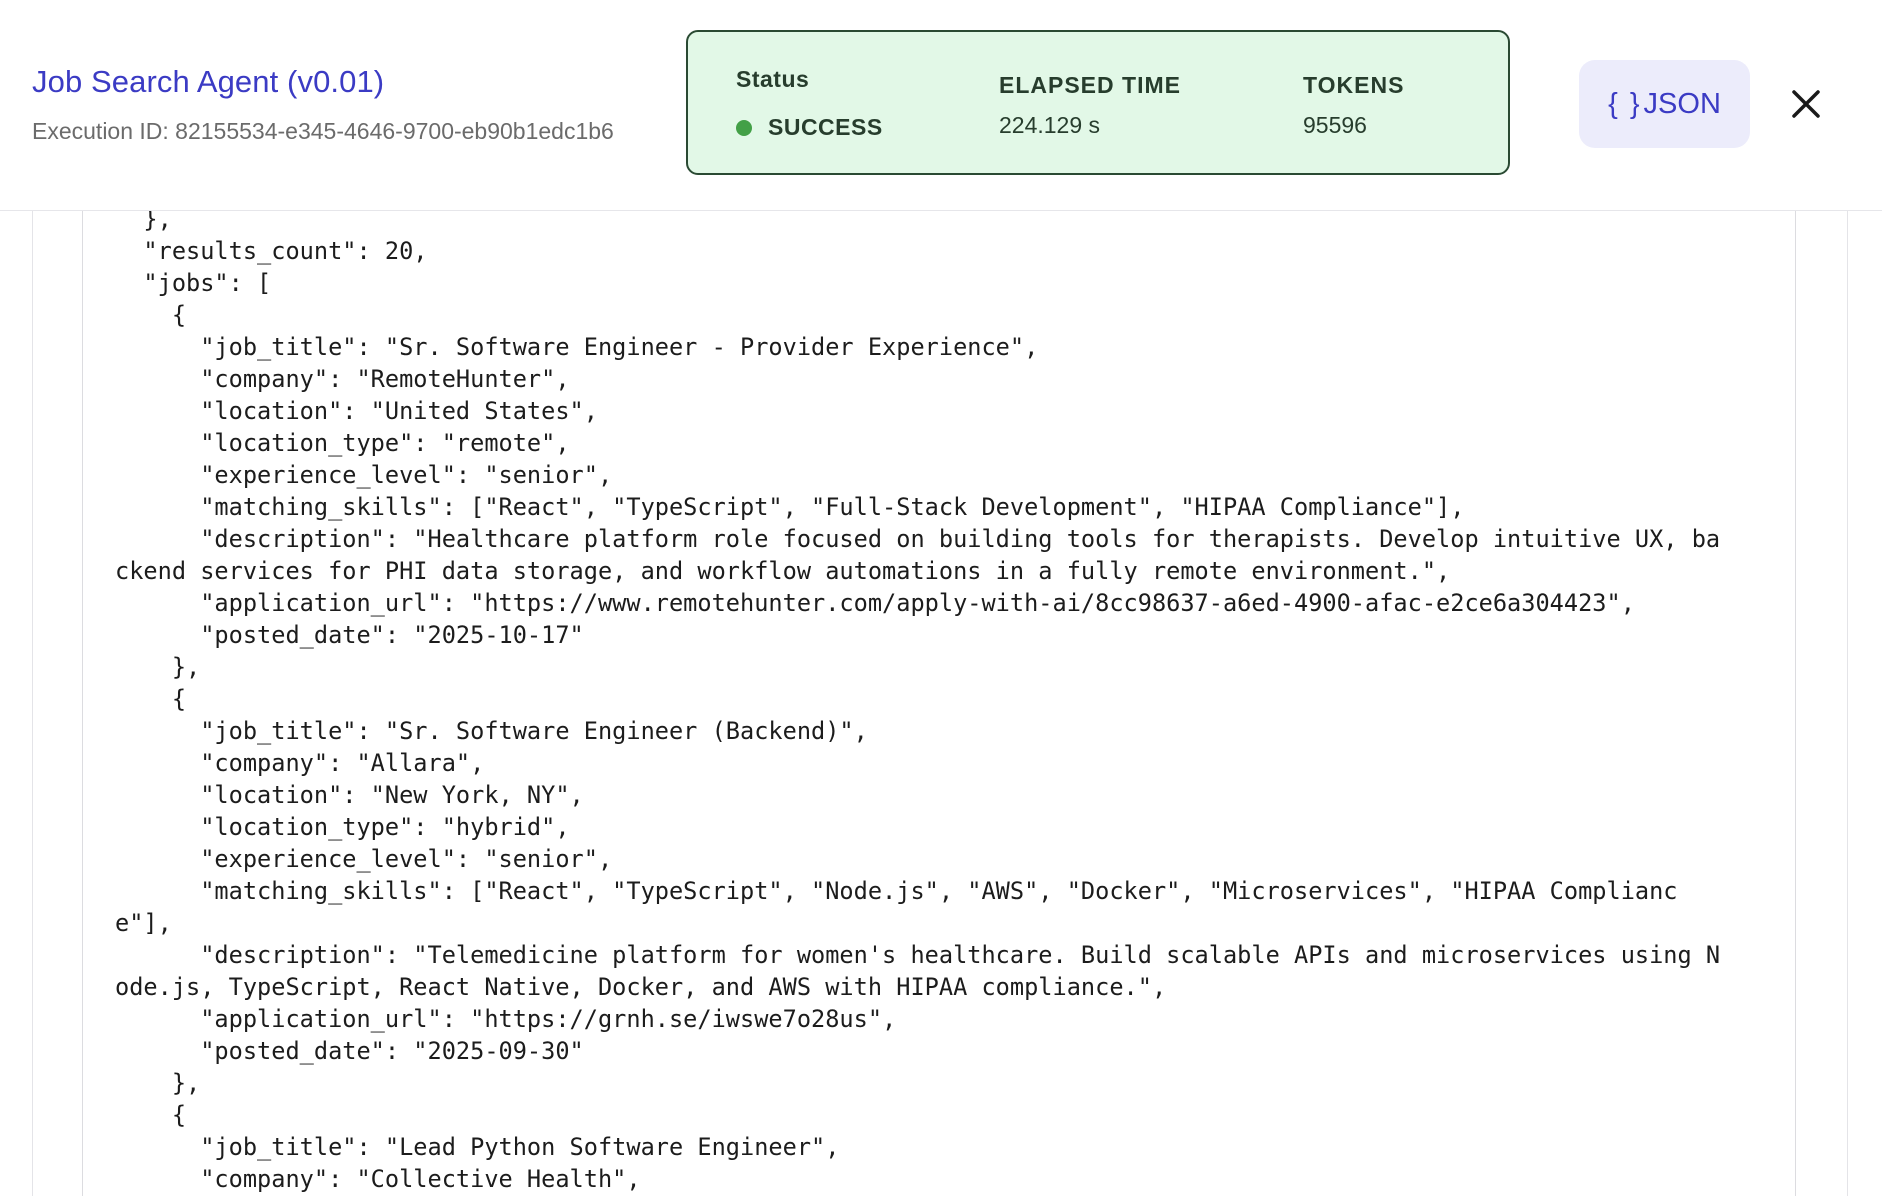 This screenshot has width=1882, height=1196. I want to click on code-line: "company": "Collective Health",, so click(378, 1179).